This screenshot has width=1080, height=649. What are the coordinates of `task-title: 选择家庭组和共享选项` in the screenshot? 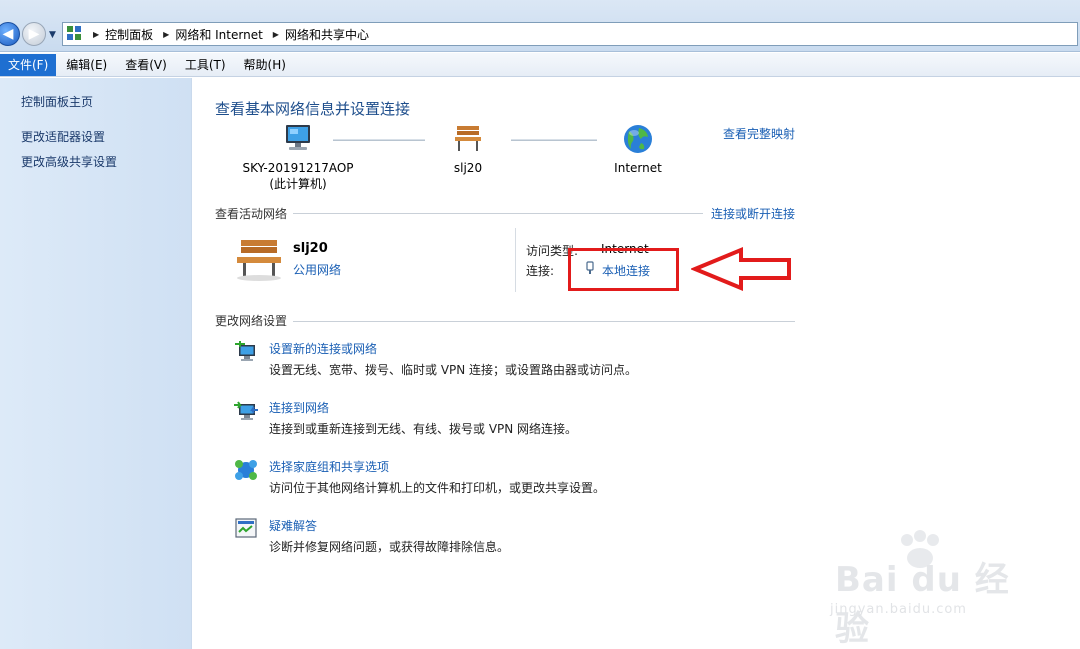 It's located at (329, 466).